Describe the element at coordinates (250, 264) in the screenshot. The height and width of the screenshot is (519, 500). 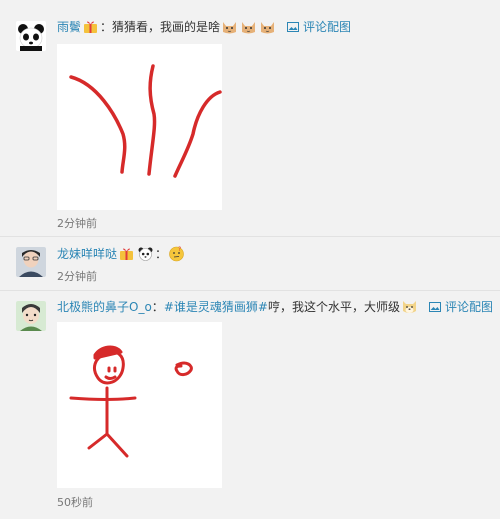
I see `comment-item: 龙妹咩咩哒 ： ? 2分钟前` at that location.